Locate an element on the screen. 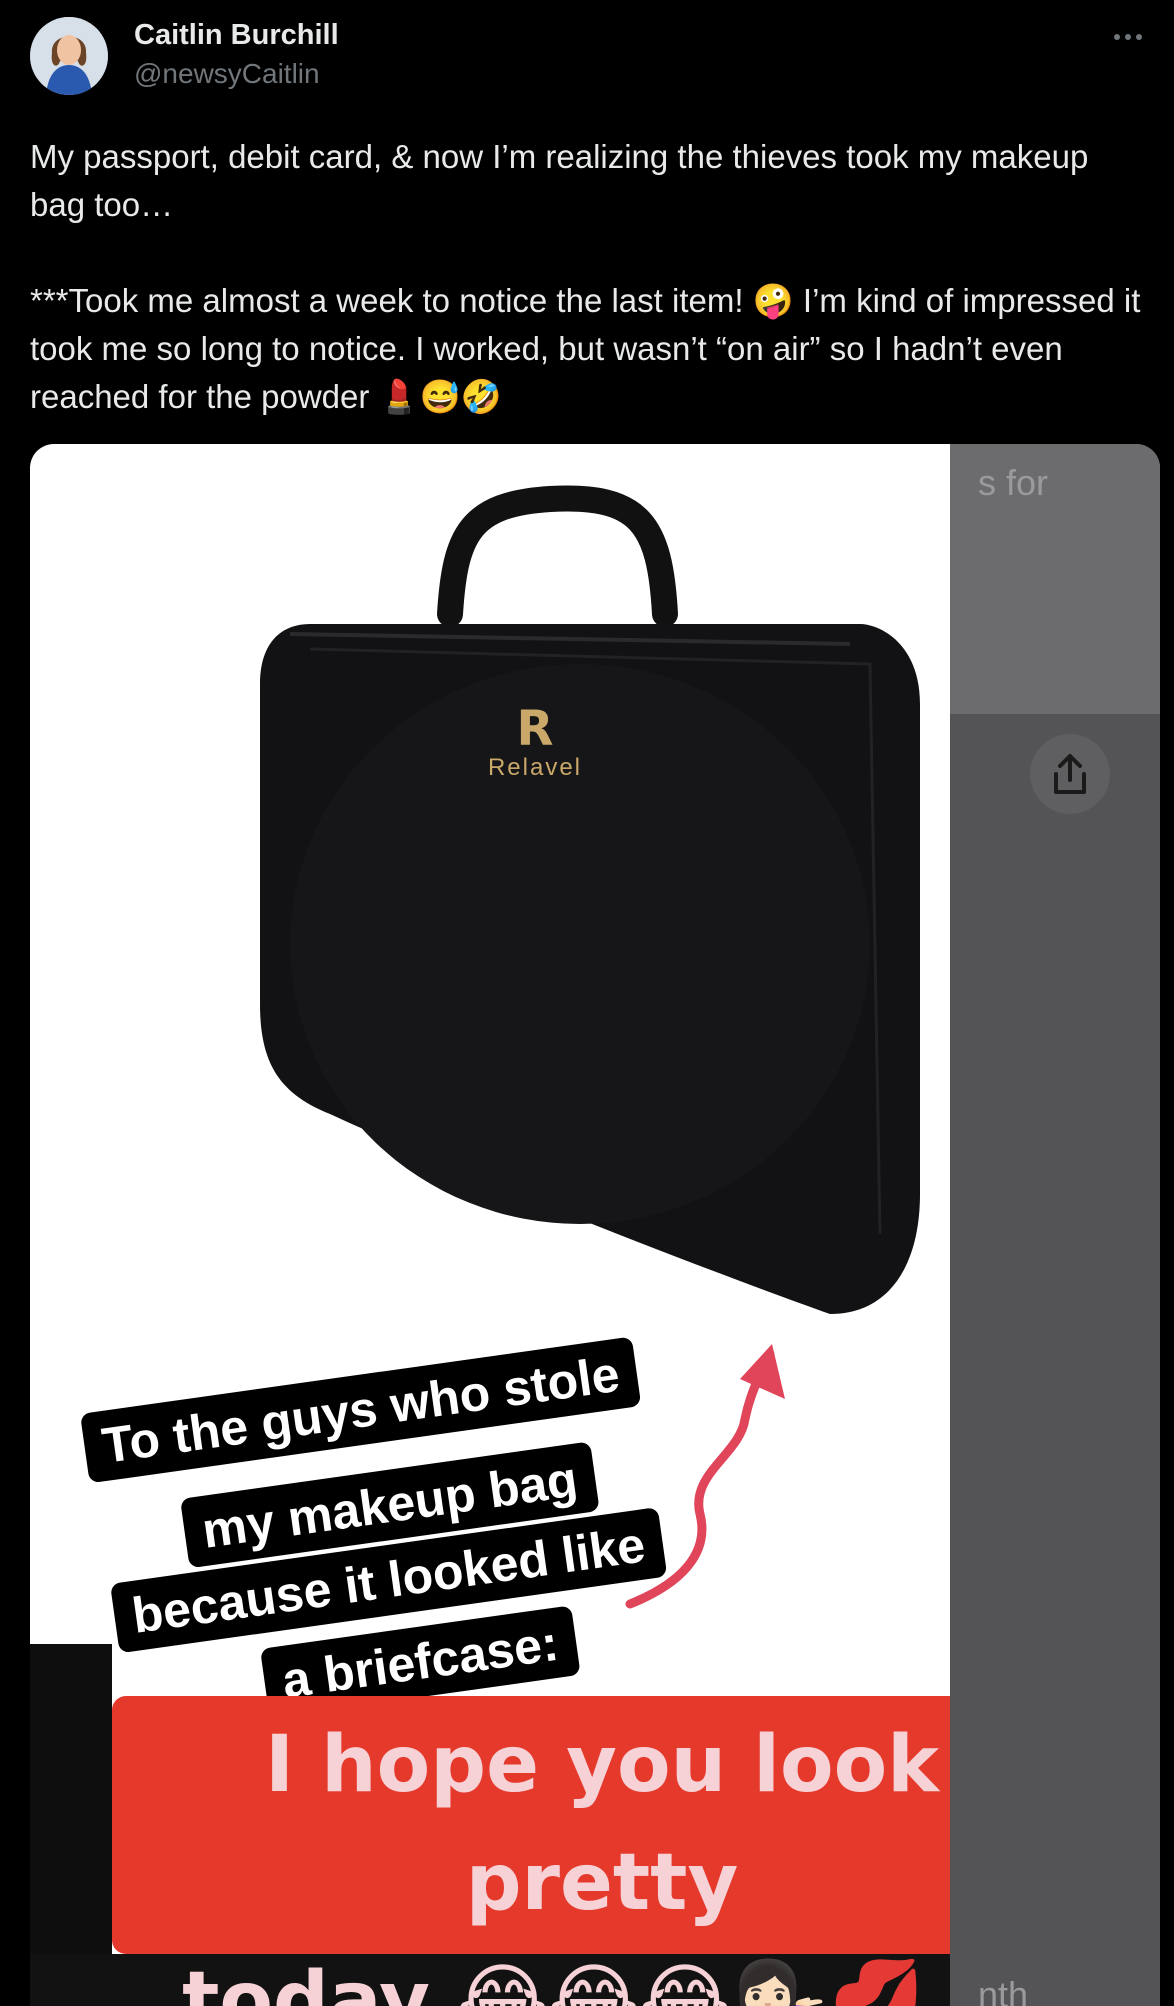 This screenshot has width=1174, height=2006. tweet-header: Caitlin Burchill @newsyCaitlin is located at coordinates (587, 50).